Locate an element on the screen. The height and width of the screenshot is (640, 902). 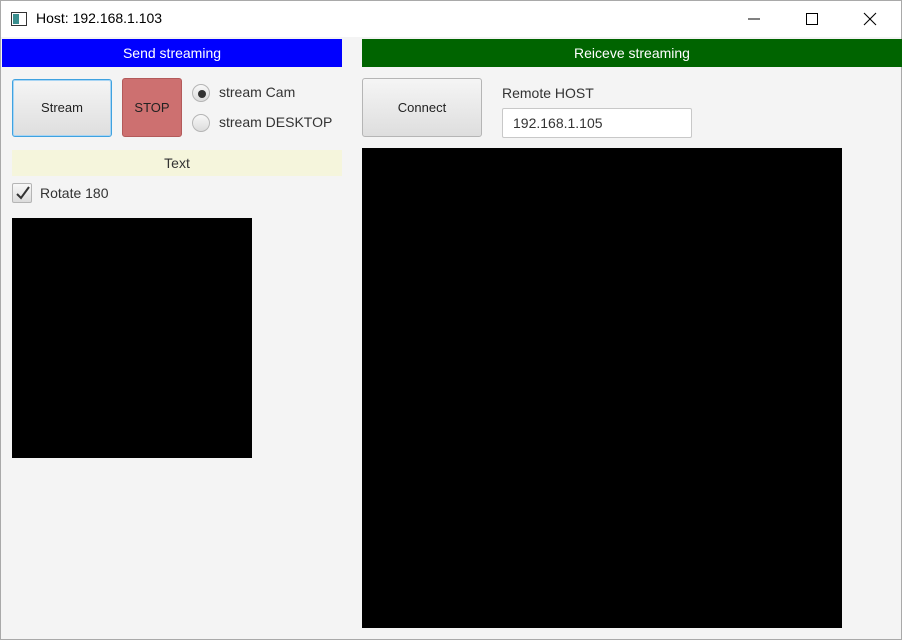
stop-button: STOP is located at coordinates (152, 107).